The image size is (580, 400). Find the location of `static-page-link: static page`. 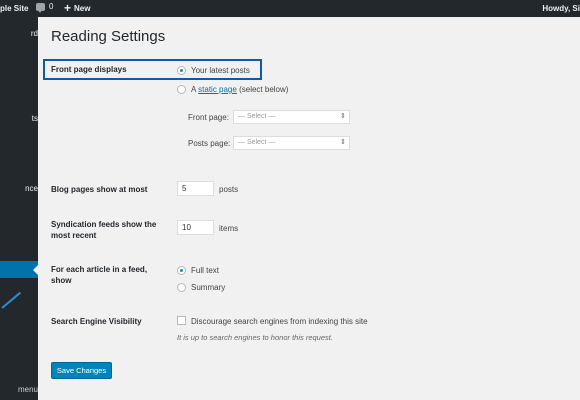

static-page-link: static page is located at coordinates (217, 89).